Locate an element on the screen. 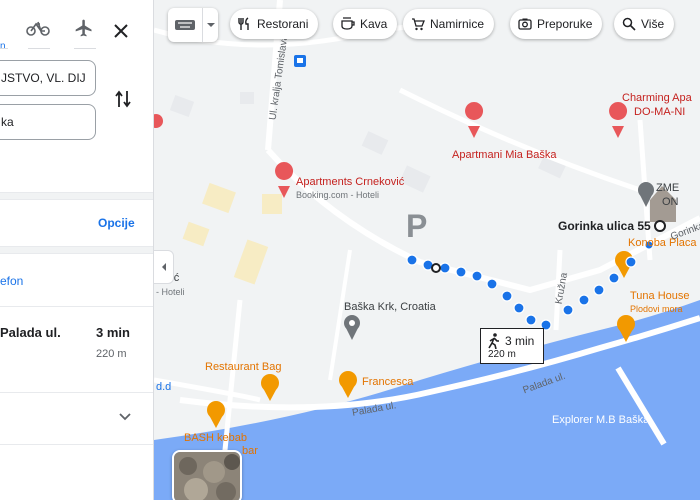  place-label: Apartments Crneković is located at coordinates (350, 182).